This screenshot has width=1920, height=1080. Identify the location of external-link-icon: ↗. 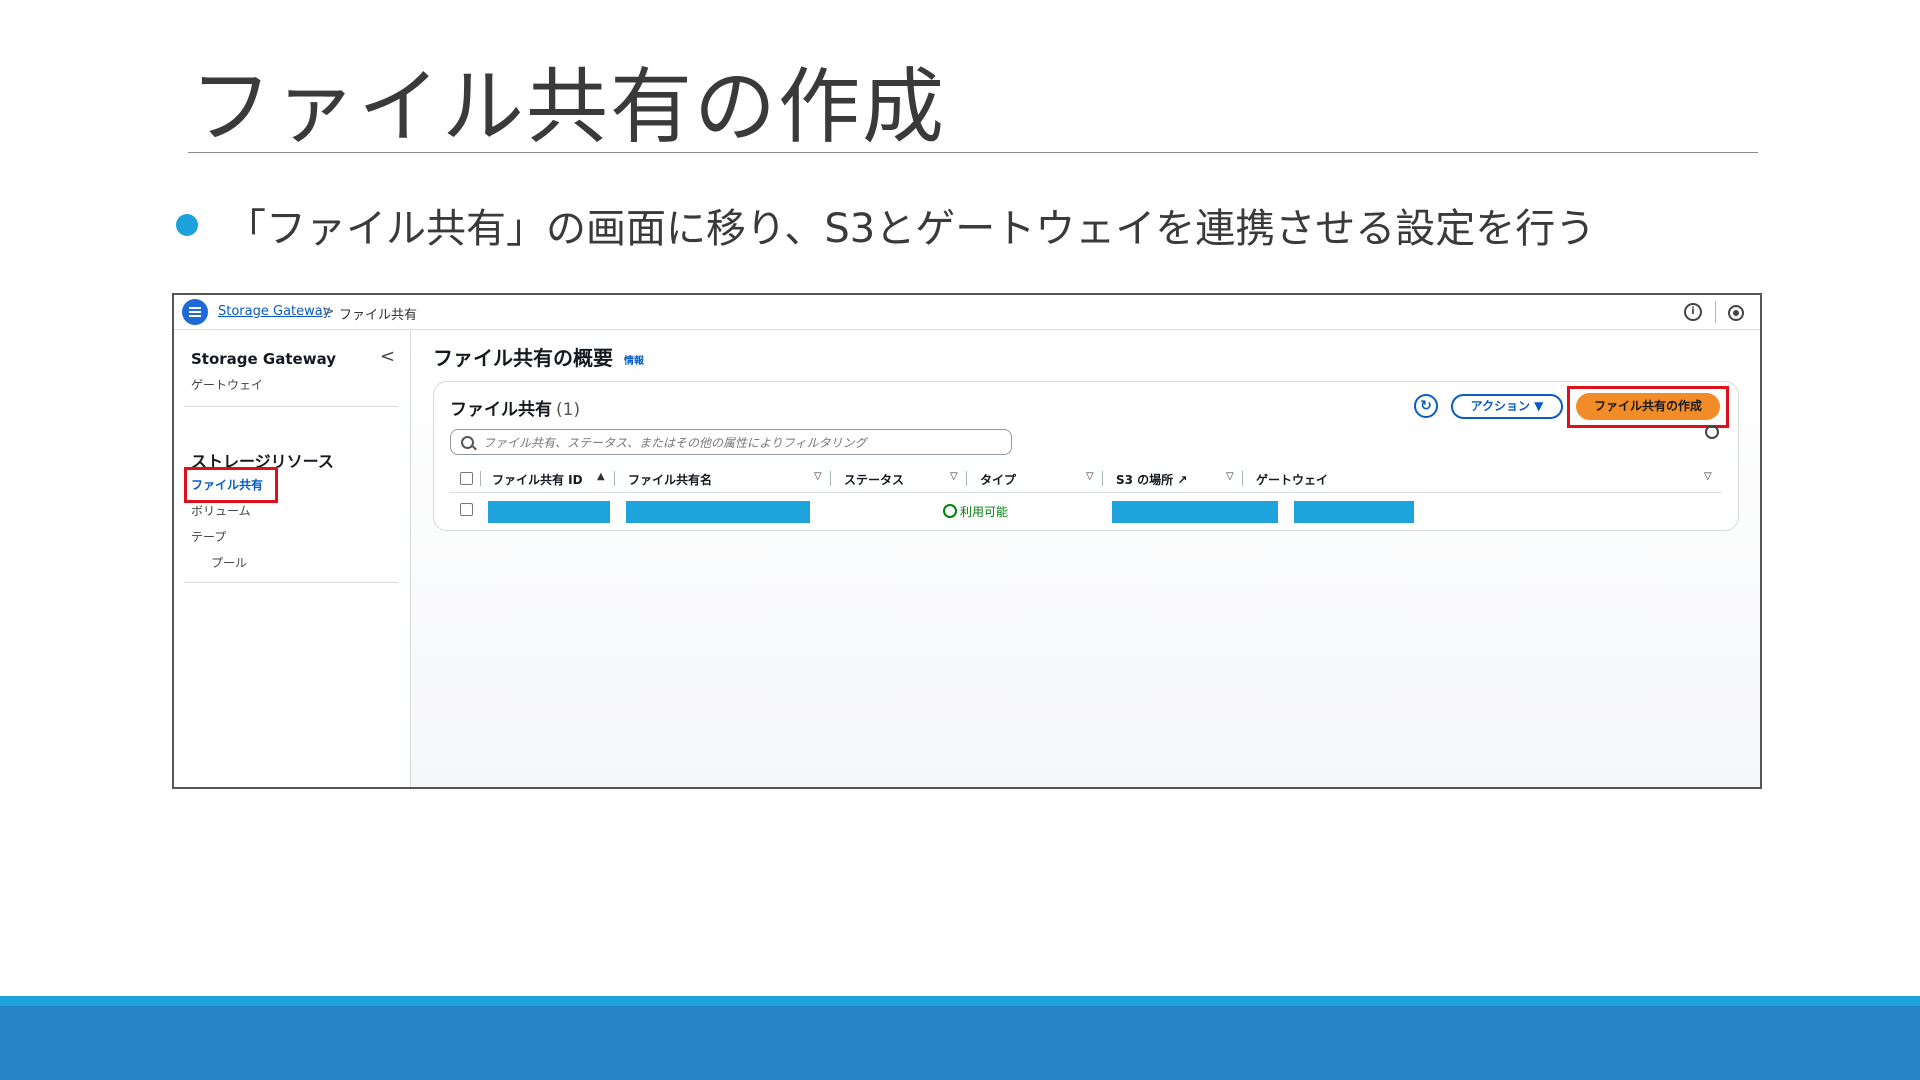
(1182, 480).